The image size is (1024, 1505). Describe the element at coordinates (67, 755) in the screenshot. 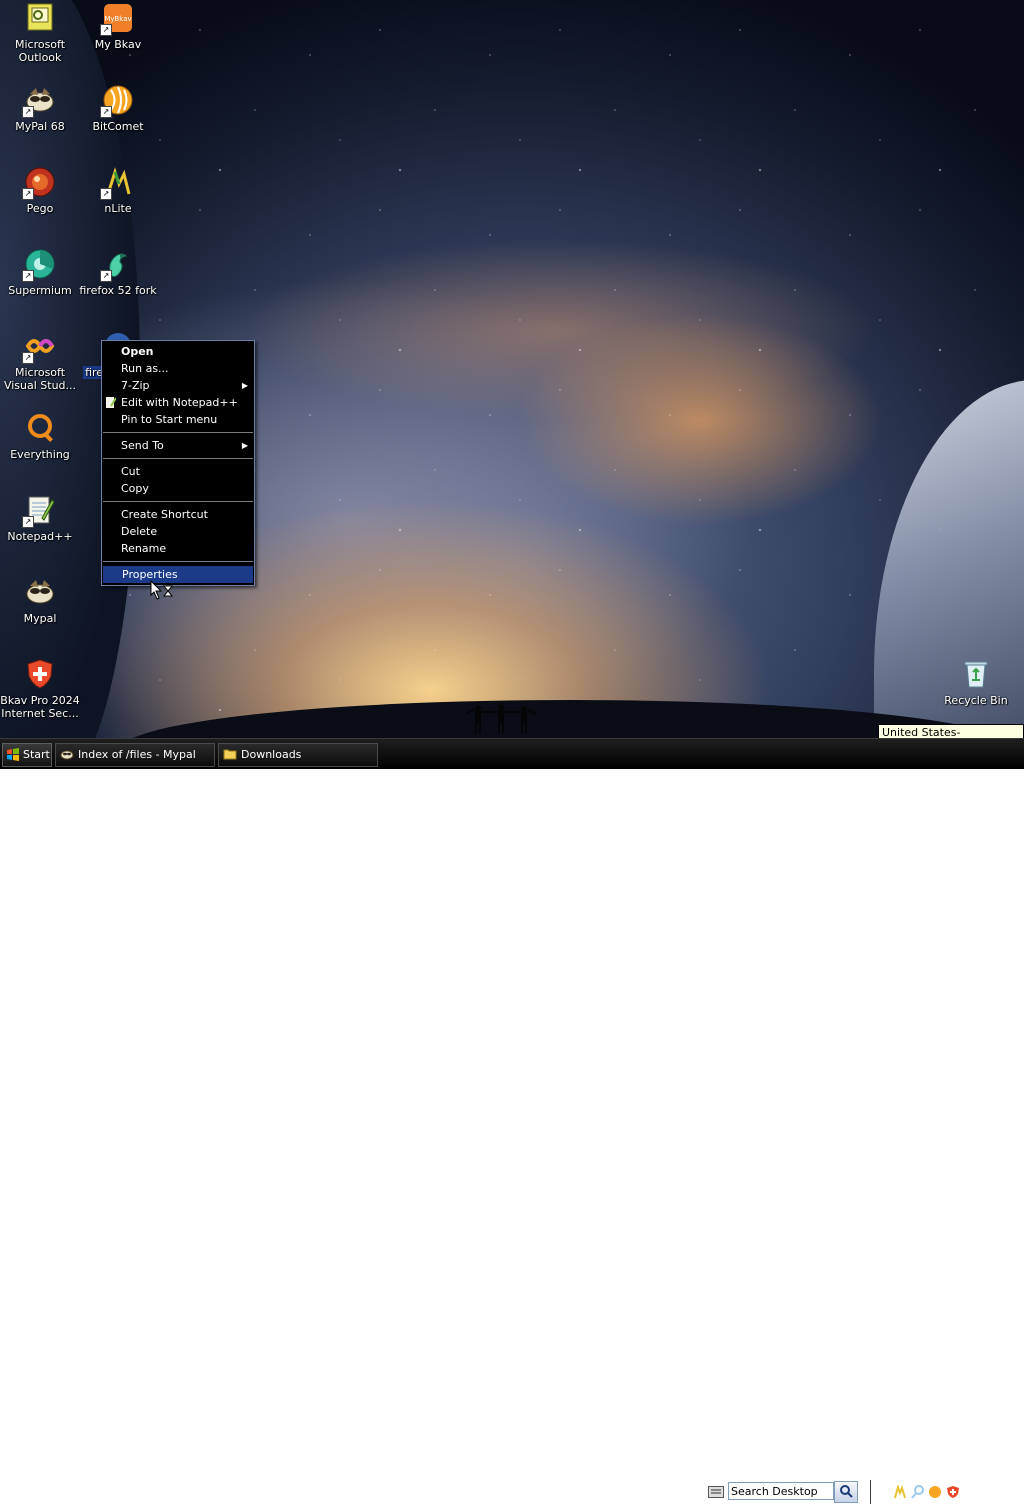

I see `mypal-small-icon` at that location.